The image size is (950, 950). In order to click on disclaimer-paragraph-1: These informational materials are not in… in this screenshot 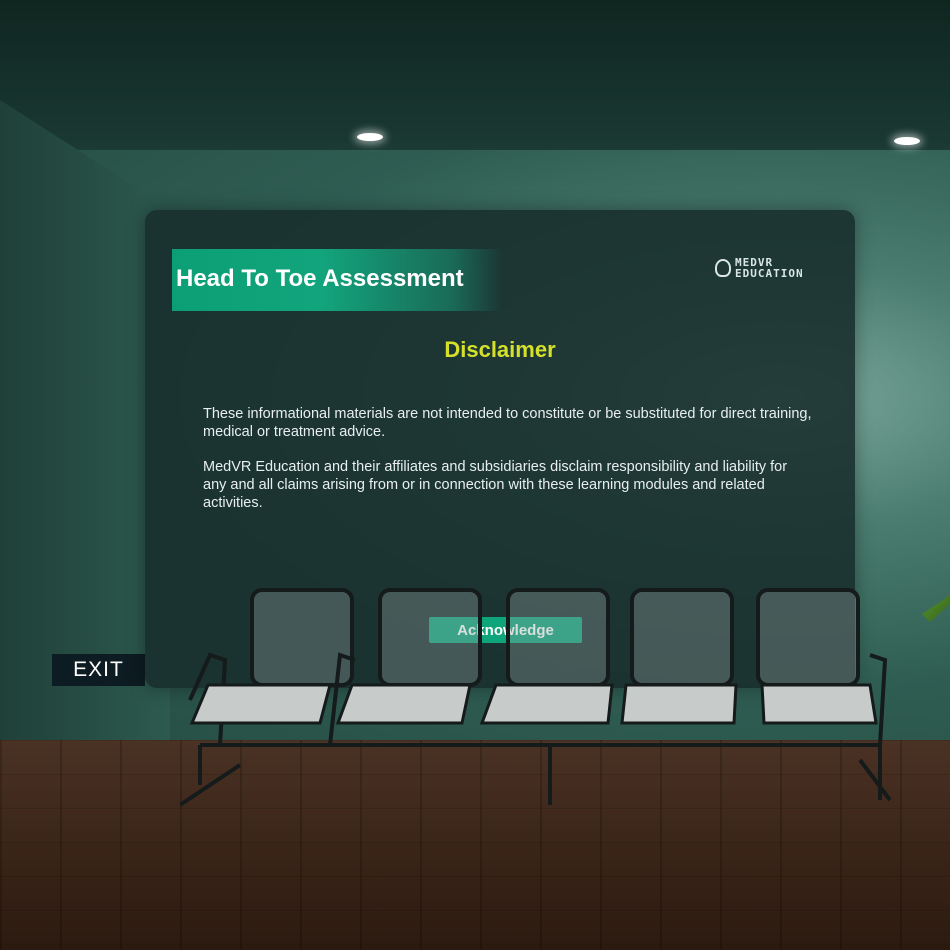, I will do `click(507, 423)`.